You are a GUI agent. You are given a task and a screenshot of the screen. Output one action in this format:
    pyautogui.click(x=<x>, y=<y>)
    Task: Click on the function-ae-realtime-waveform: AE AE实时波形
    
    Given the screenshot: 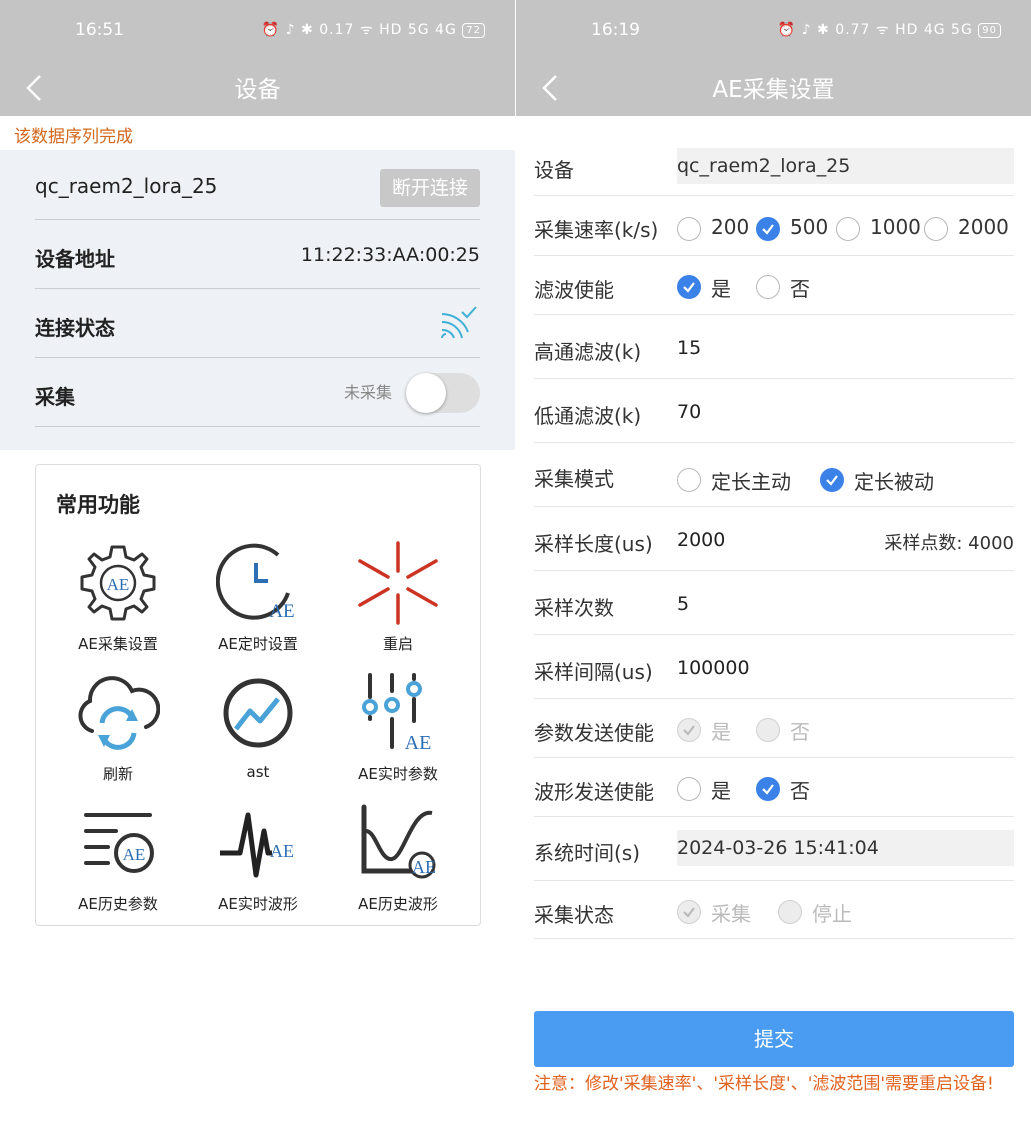 What is the action you would take?
    pyautogui.click(x=258, y=864)
    